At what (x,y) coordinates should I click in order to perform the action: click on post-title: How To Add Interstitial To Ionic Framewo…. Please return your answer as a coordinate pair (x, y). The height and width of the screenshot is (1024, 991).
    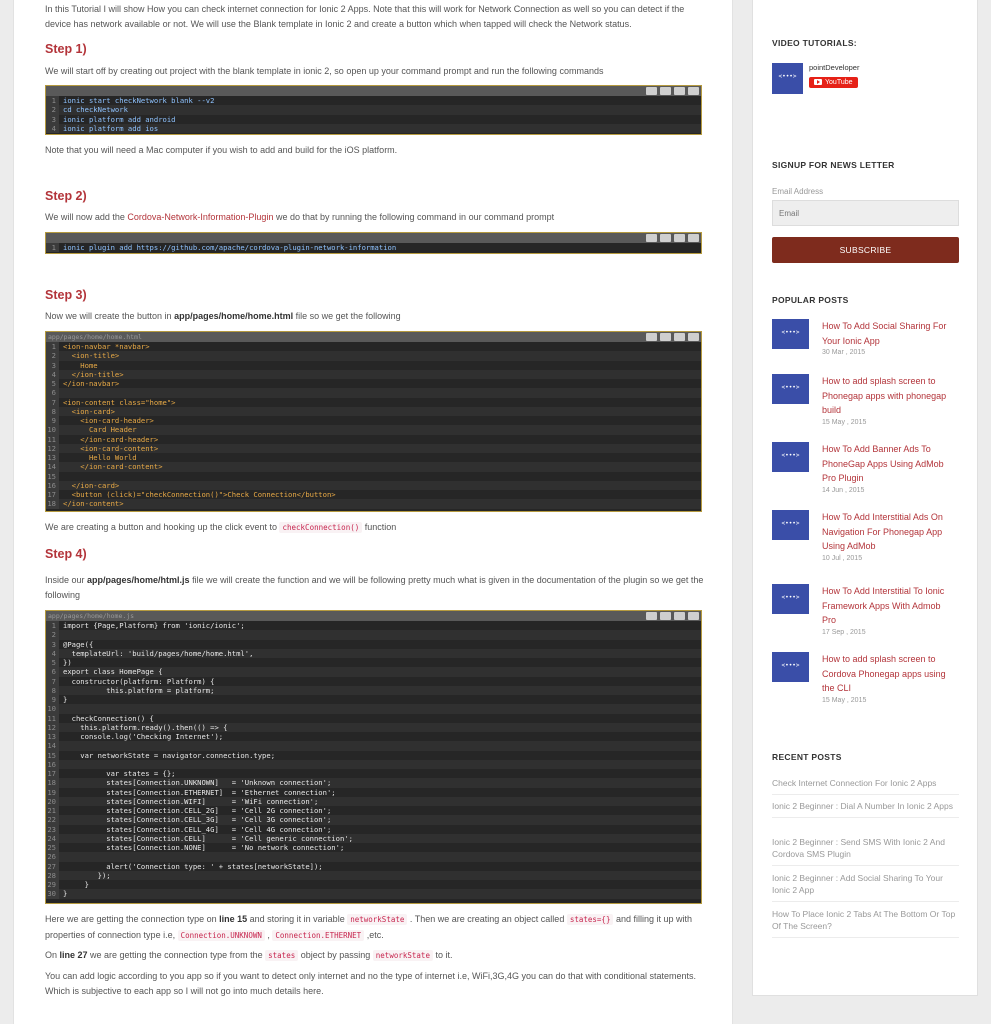
    Looking at the image, I should click on (888, 606).